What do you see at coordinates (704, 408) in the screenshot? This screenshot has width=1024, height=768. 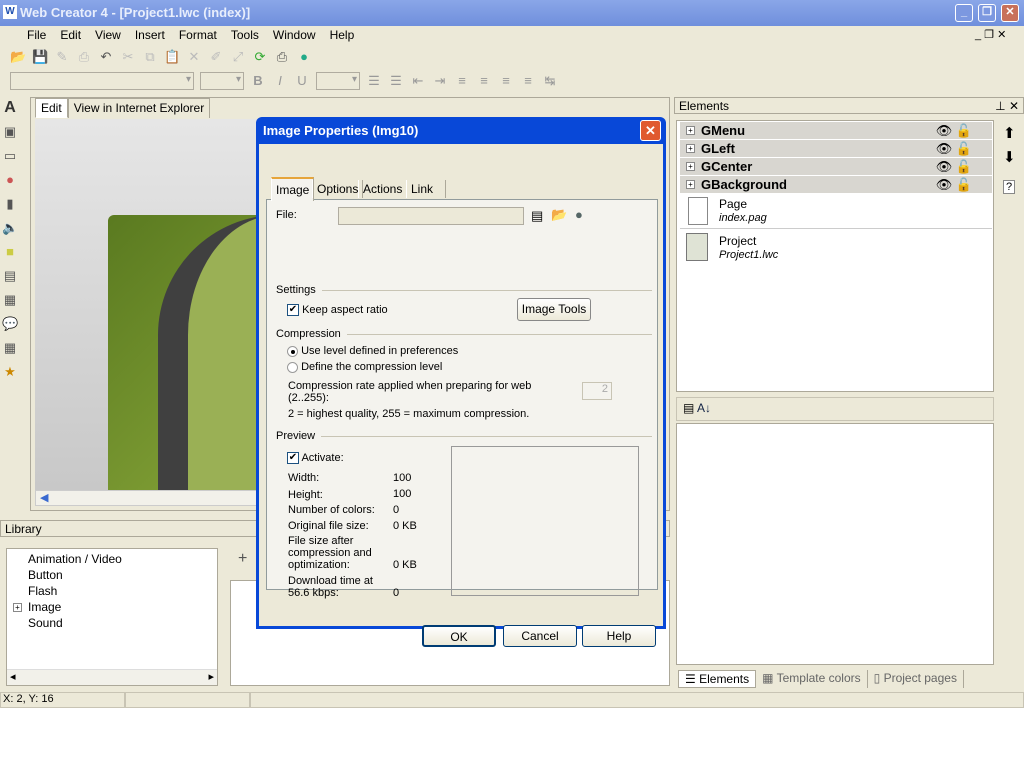 I see `sort-az-icon: A↓` at bounding box center [704, 408].